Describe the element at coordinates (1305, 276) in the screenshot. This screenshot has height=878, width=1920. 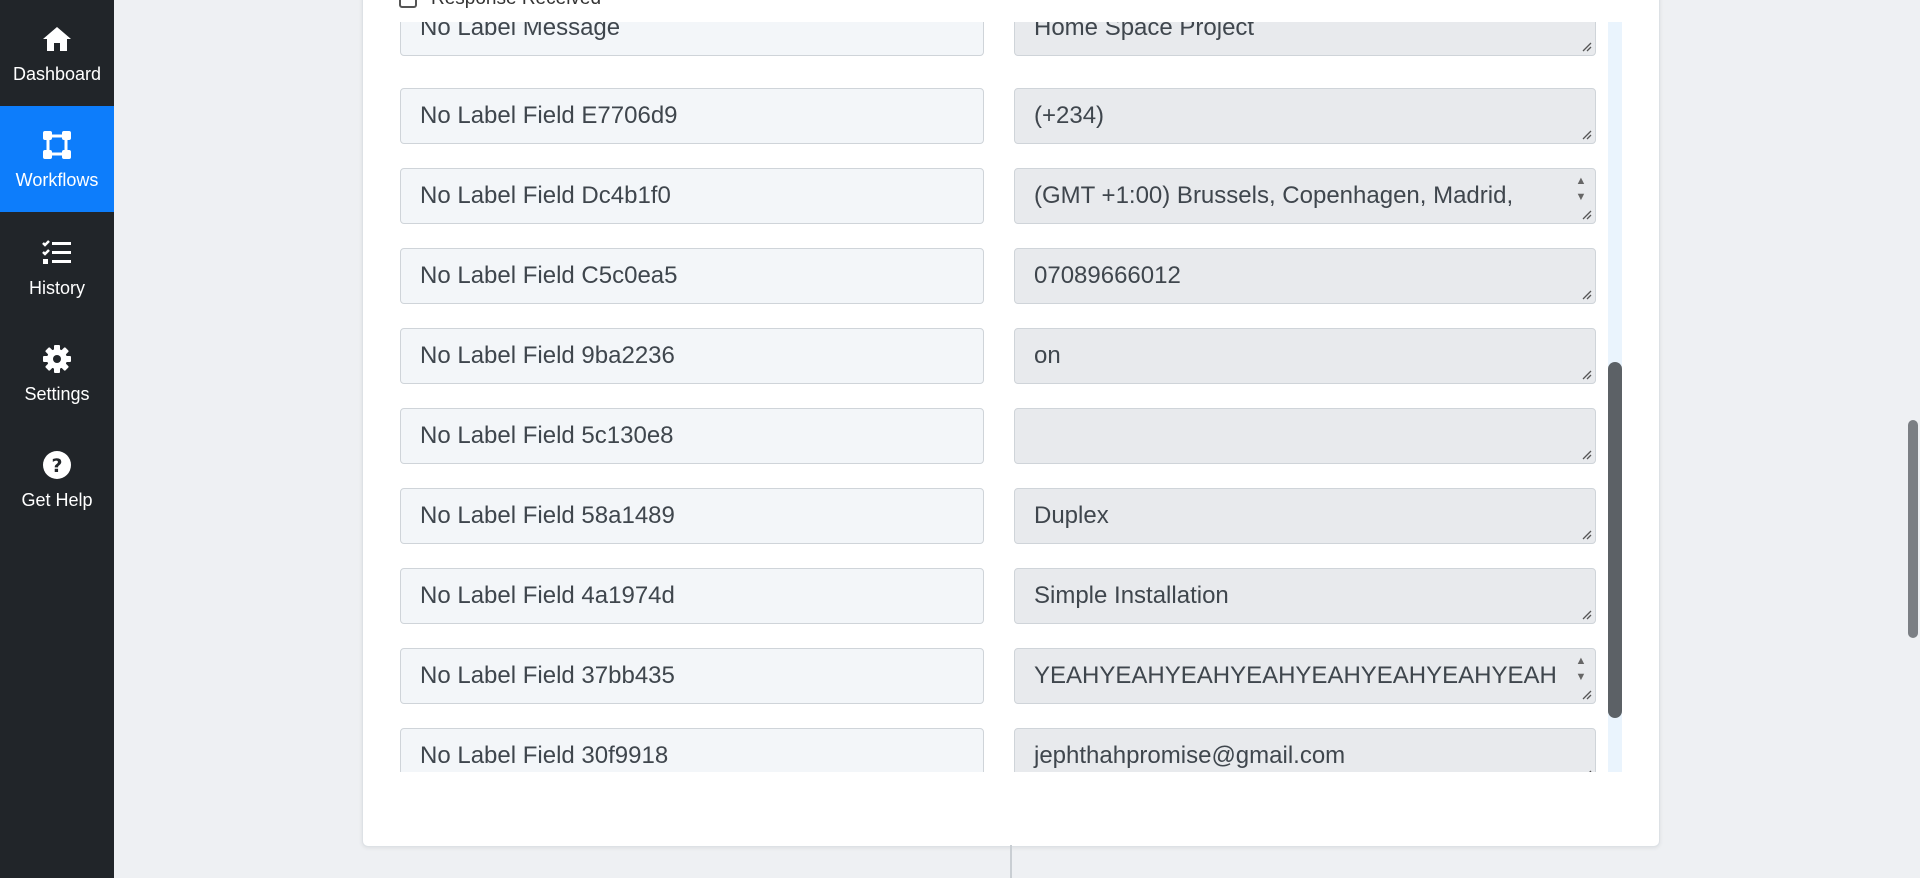
I see `field-value: 07089666012` at that location.